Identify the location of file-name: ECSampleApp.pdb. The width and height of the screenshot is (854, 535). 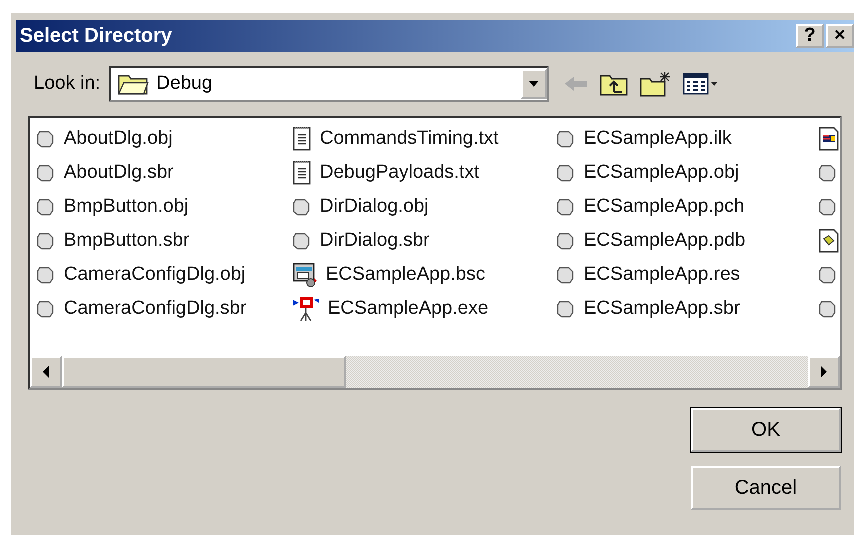
(665, 241).